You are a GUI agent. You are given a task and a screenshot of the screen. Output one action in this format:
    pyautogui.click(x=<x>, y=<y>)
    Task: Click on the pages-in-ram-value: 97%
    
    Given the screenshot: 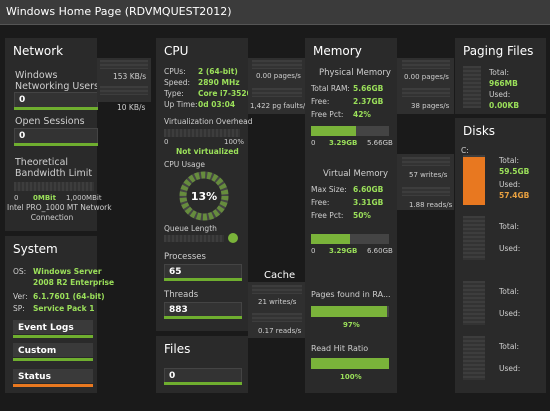 What is the action you would take?
    pyautogui.click(x=351, y=325)
    